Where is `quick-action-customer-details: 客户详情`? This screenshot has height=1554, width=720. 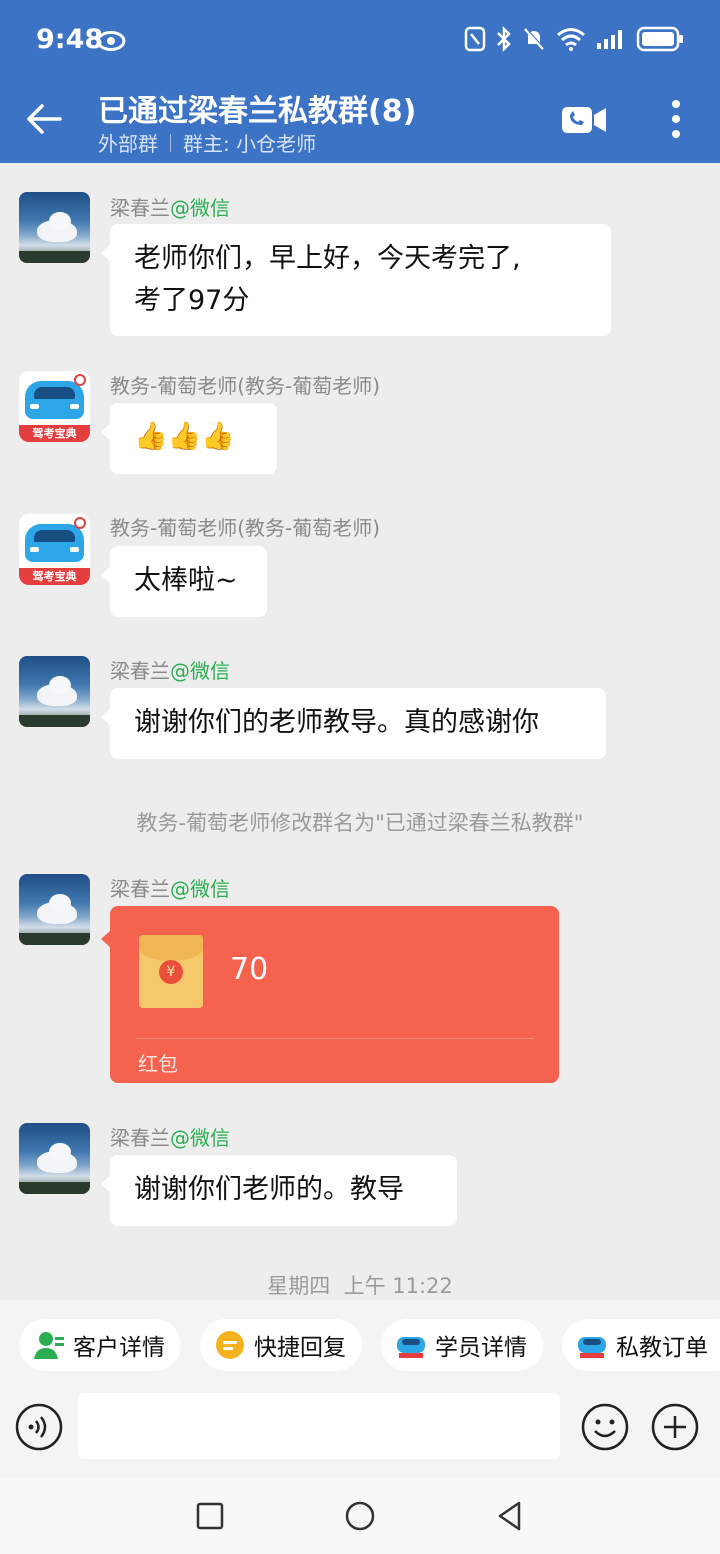
quick-action-customer-details: 客户详情 is located at coordinates (100, 1345).